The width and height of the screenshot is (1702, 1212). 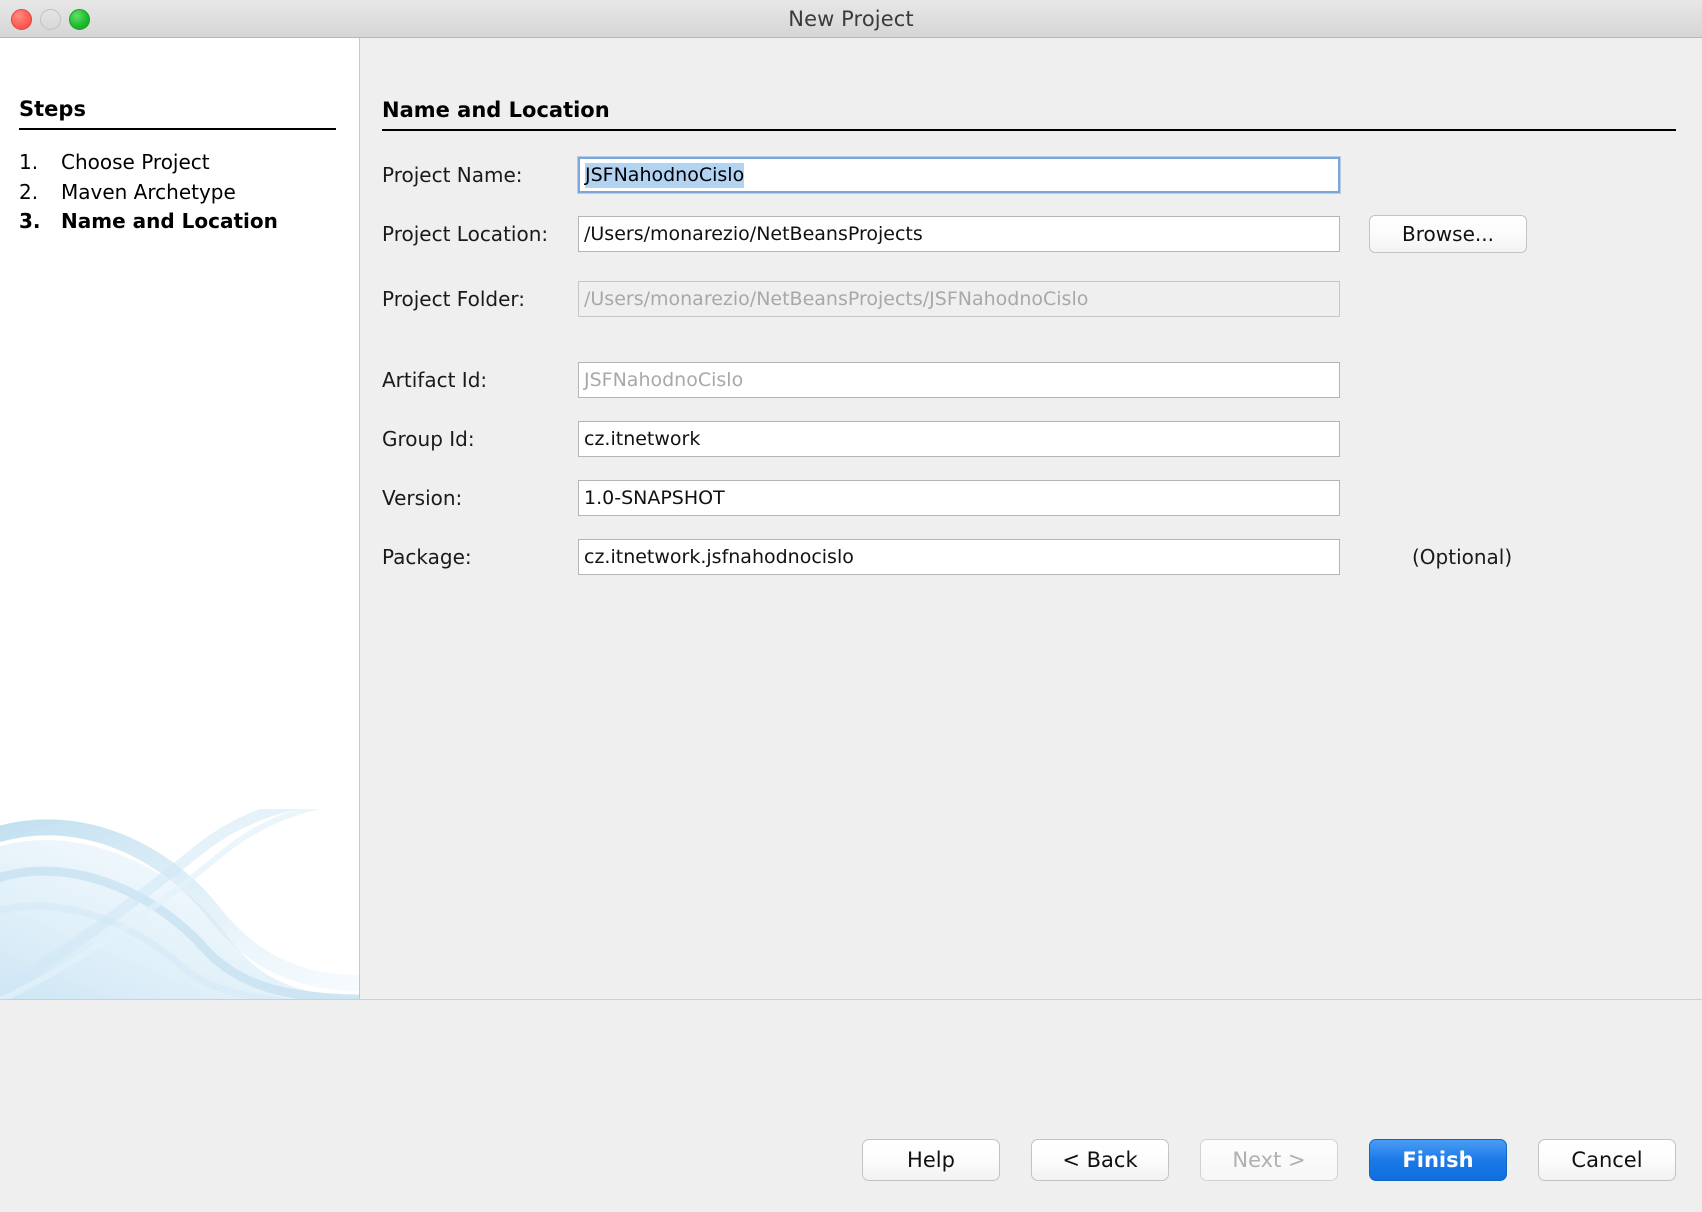 I want to click on project-name-input: JSFNahodnoCislo, so click(x=959, y=175).